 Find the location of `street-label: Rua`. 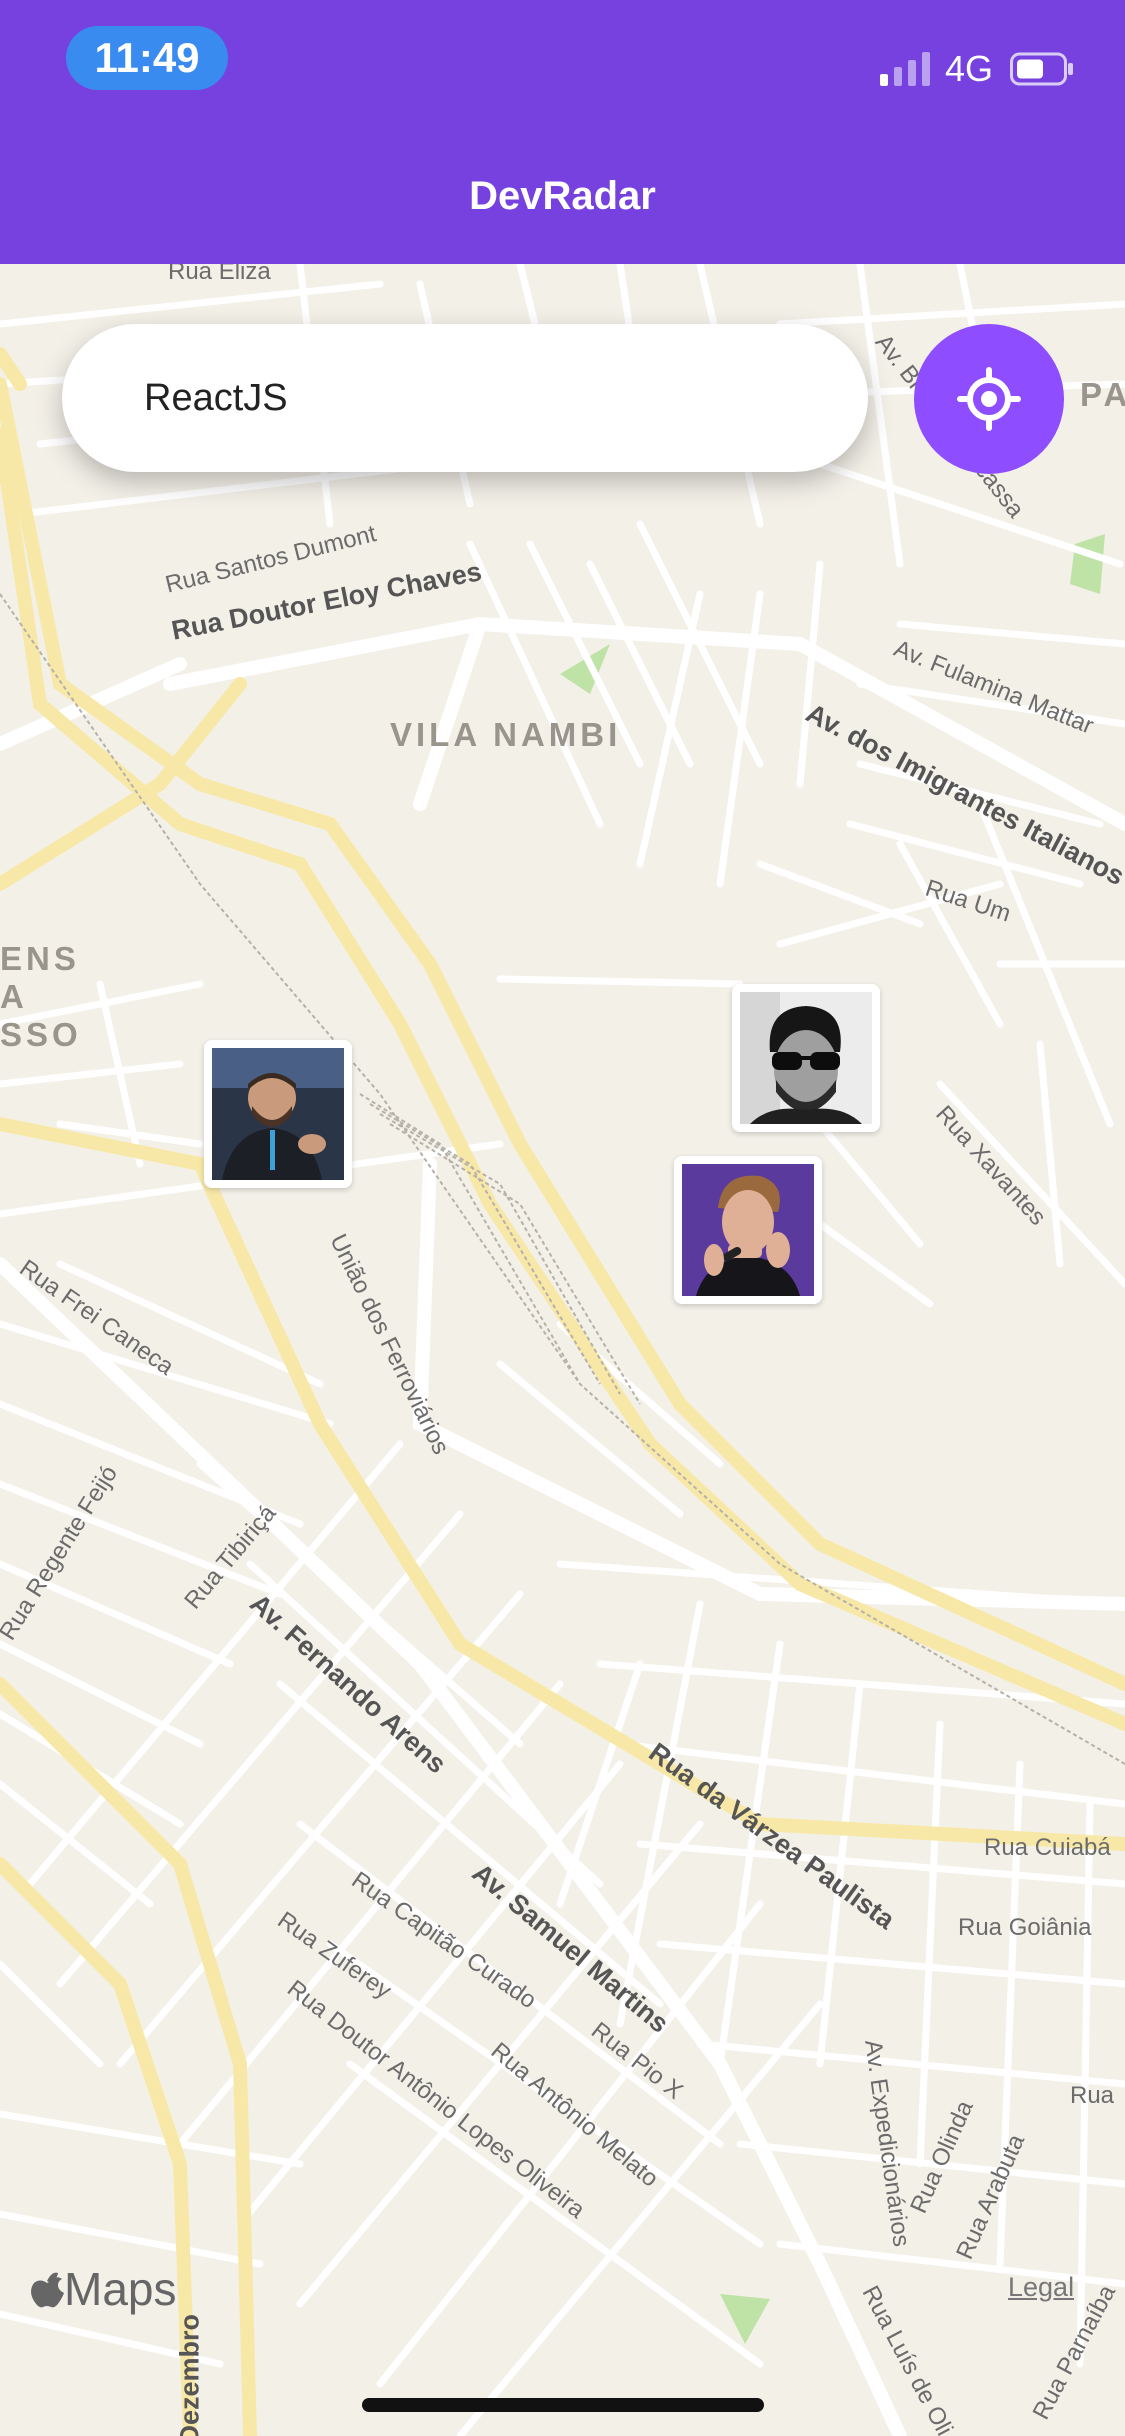

street-label: Rua is located at coordinates (1092, 2095).